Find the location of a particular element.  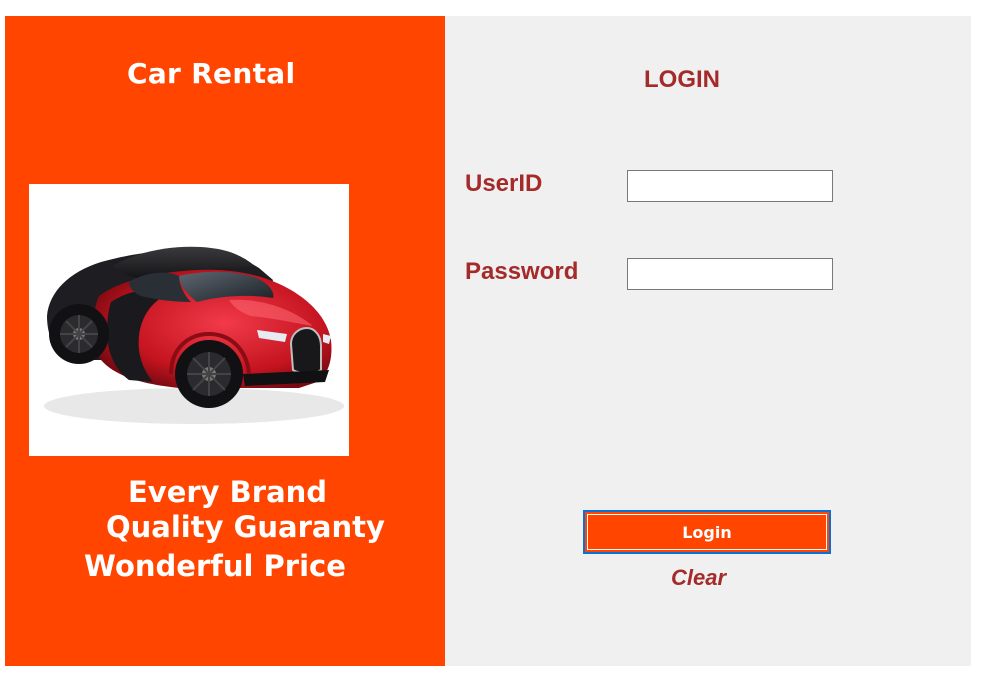

car-picture-box is located at coordinates (189, 320).